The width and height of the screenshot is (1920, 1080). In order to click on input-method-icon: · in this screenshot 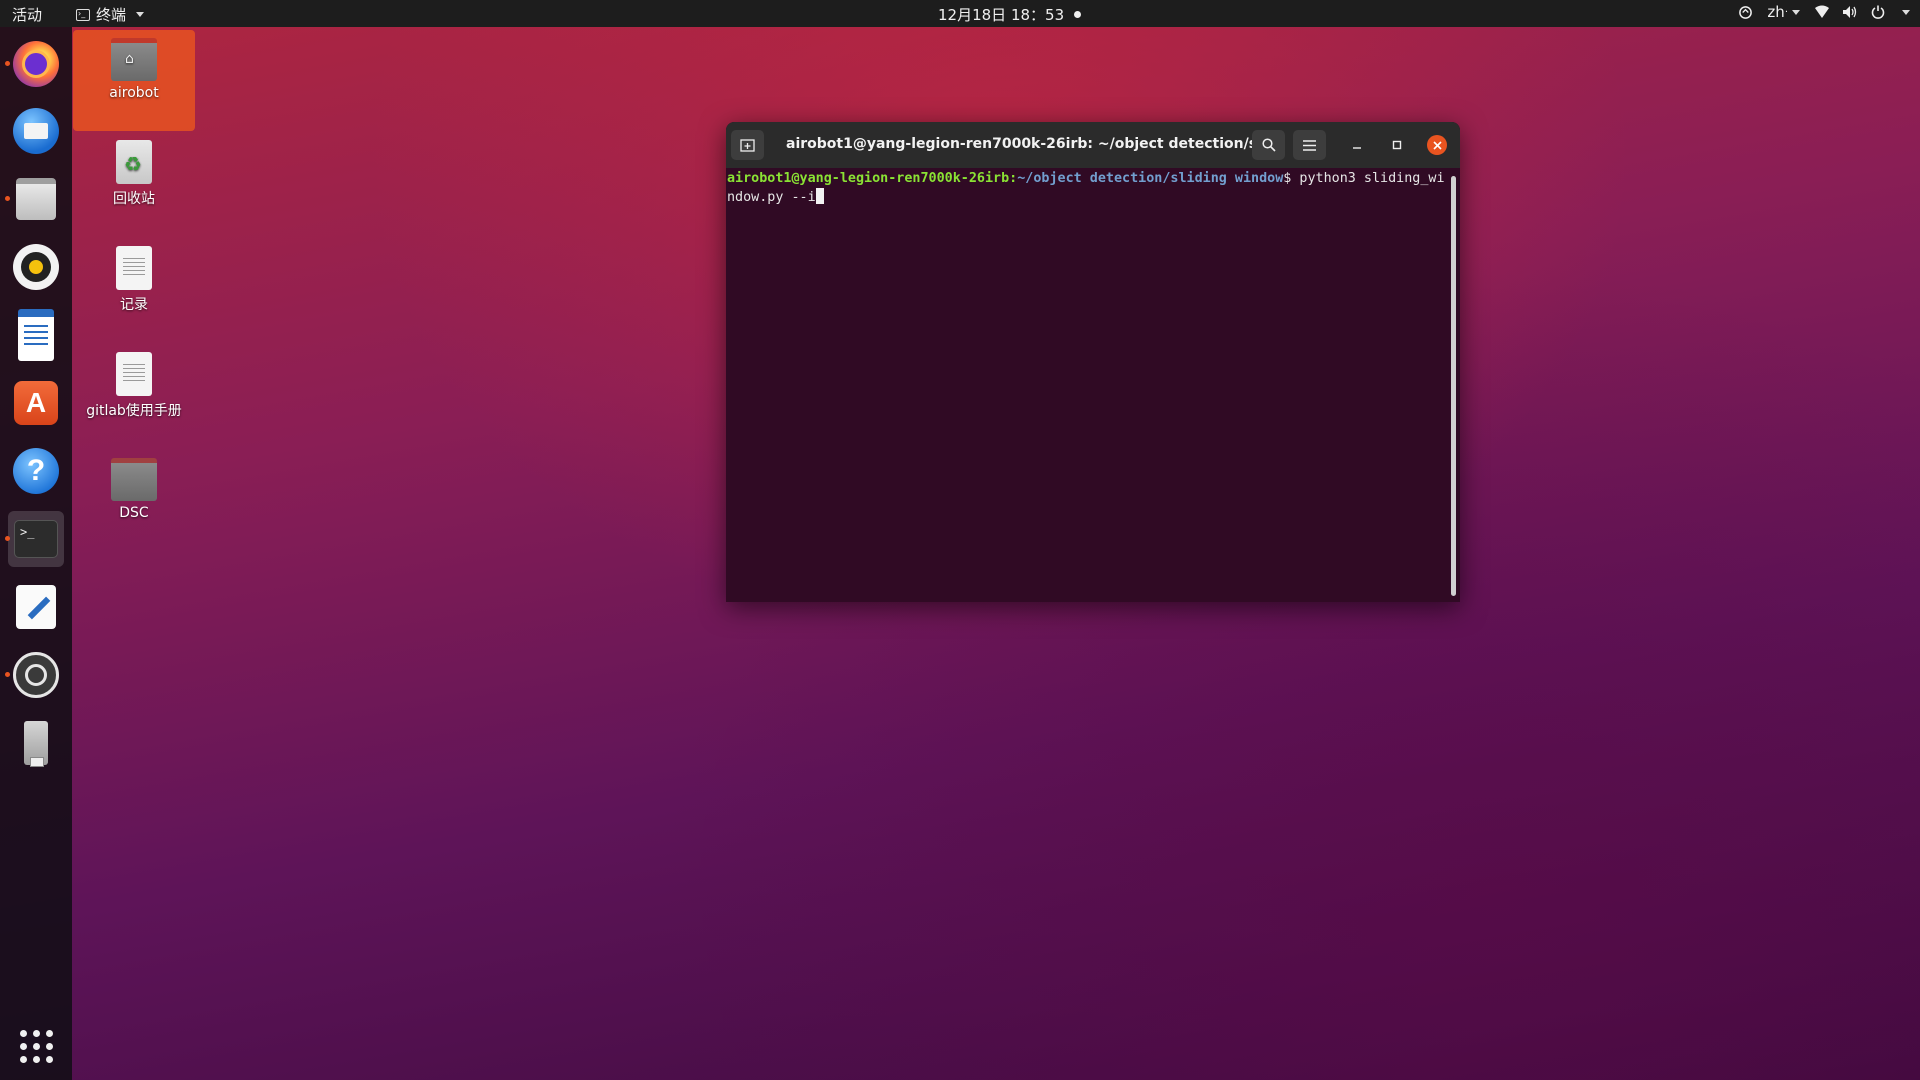, I will do `click(1786, 12)`.